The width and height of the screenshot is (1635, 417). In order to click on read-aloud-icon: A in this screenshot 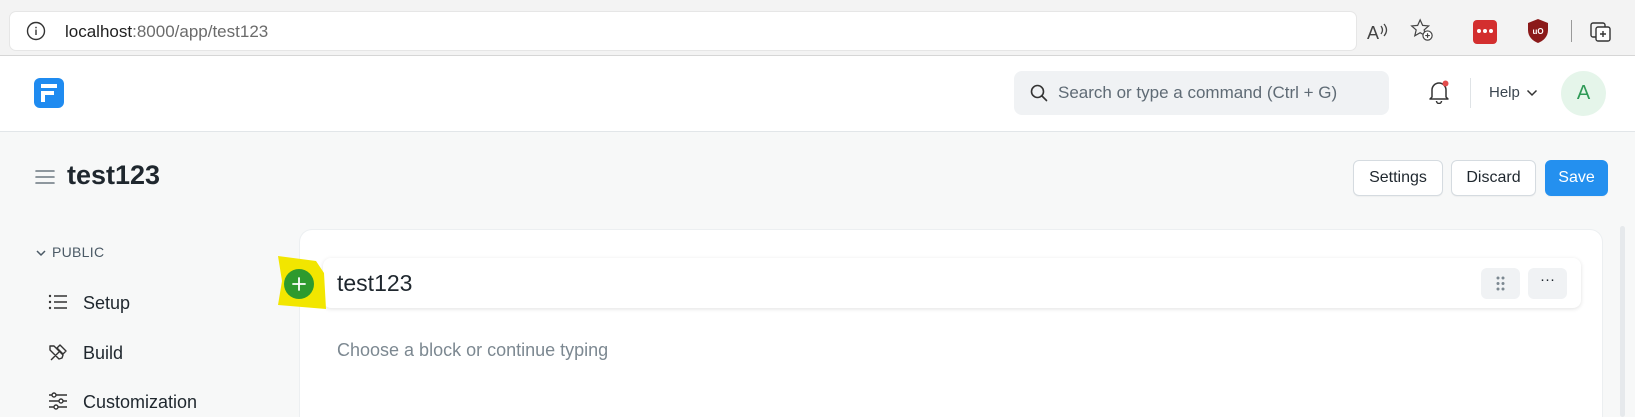, I will do `click(1378, 32)`.